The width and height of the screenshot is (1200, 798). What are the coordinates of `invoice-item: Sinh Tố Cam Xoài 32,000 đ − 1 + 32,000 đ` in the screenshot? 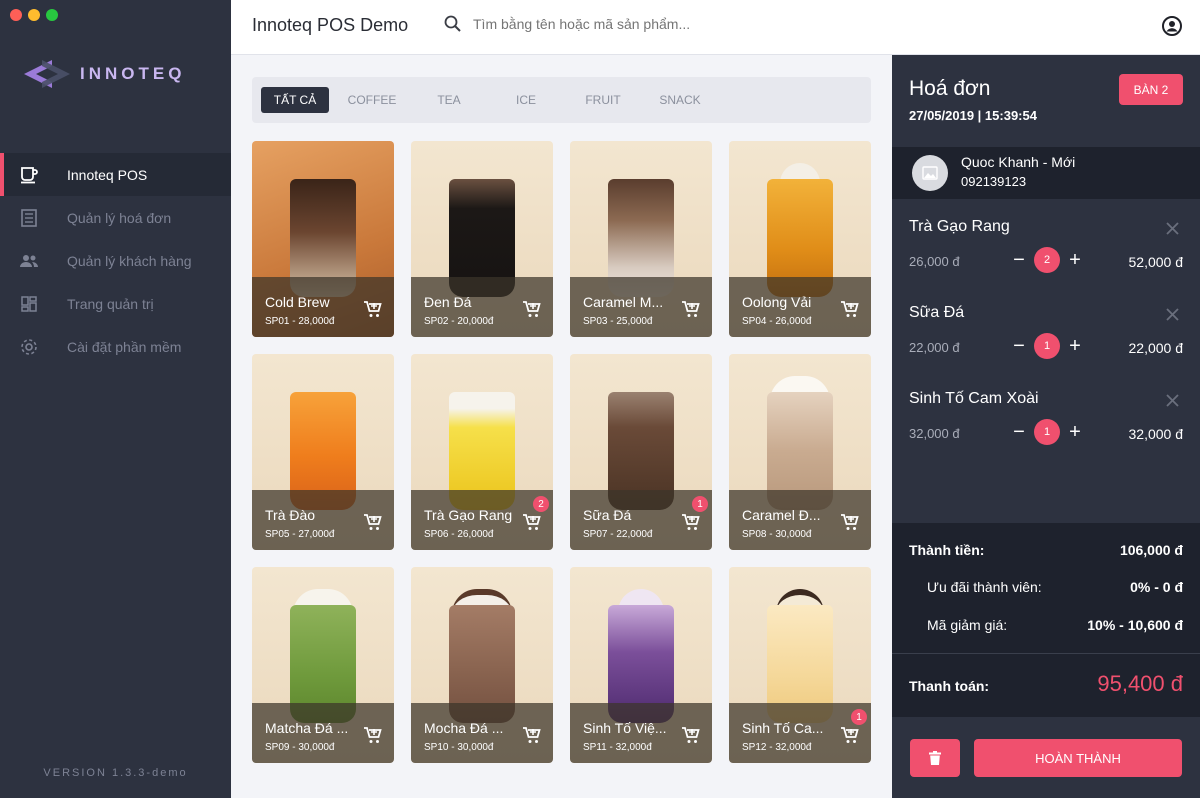 It's located at (1046, 414).